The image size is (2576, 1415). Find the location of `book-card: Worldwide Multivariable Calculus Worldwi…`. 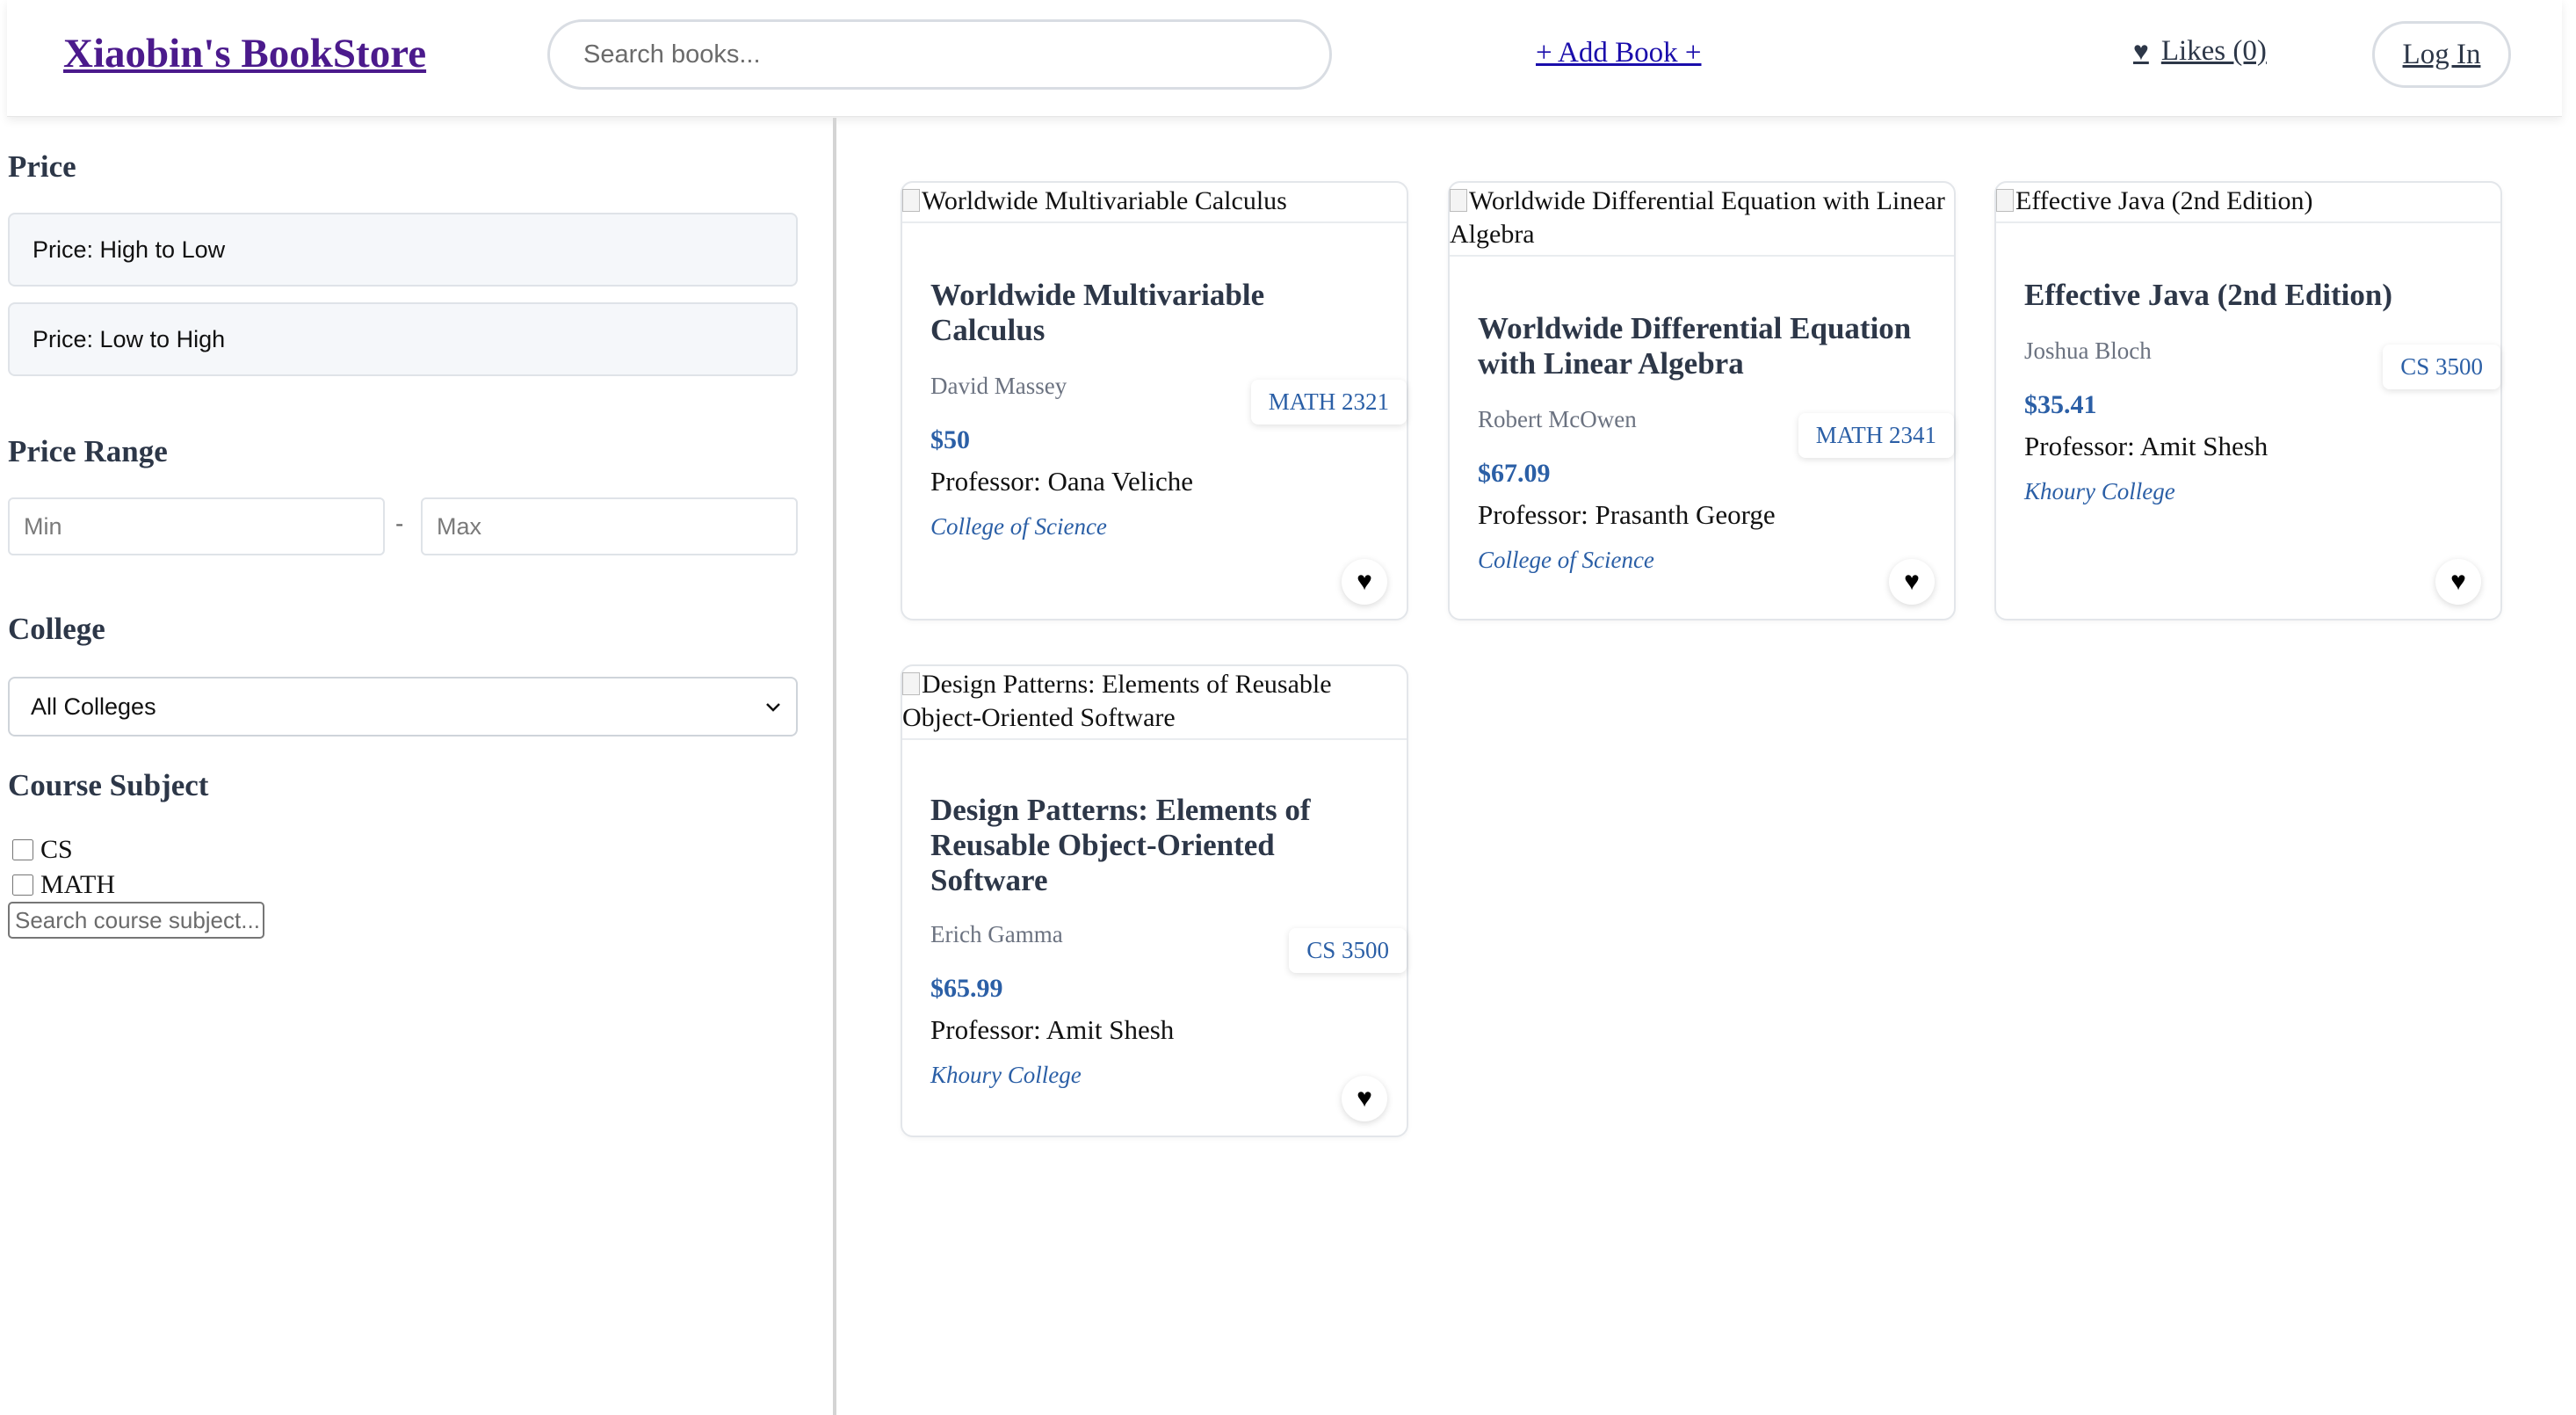

book-card: Worldwide Multivariable Calculus Worldwi… is located at coordinates (1154, 401).